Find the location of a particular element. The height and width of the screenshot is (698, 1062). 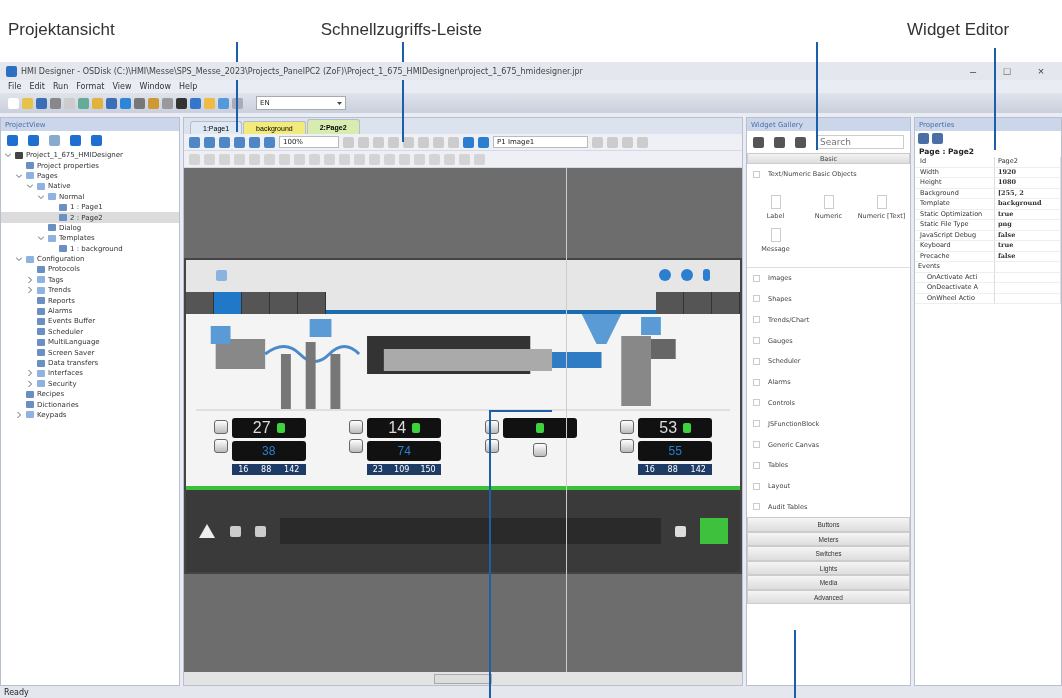

annotation-label: Widget Editor is located at coordinates (958, 30).